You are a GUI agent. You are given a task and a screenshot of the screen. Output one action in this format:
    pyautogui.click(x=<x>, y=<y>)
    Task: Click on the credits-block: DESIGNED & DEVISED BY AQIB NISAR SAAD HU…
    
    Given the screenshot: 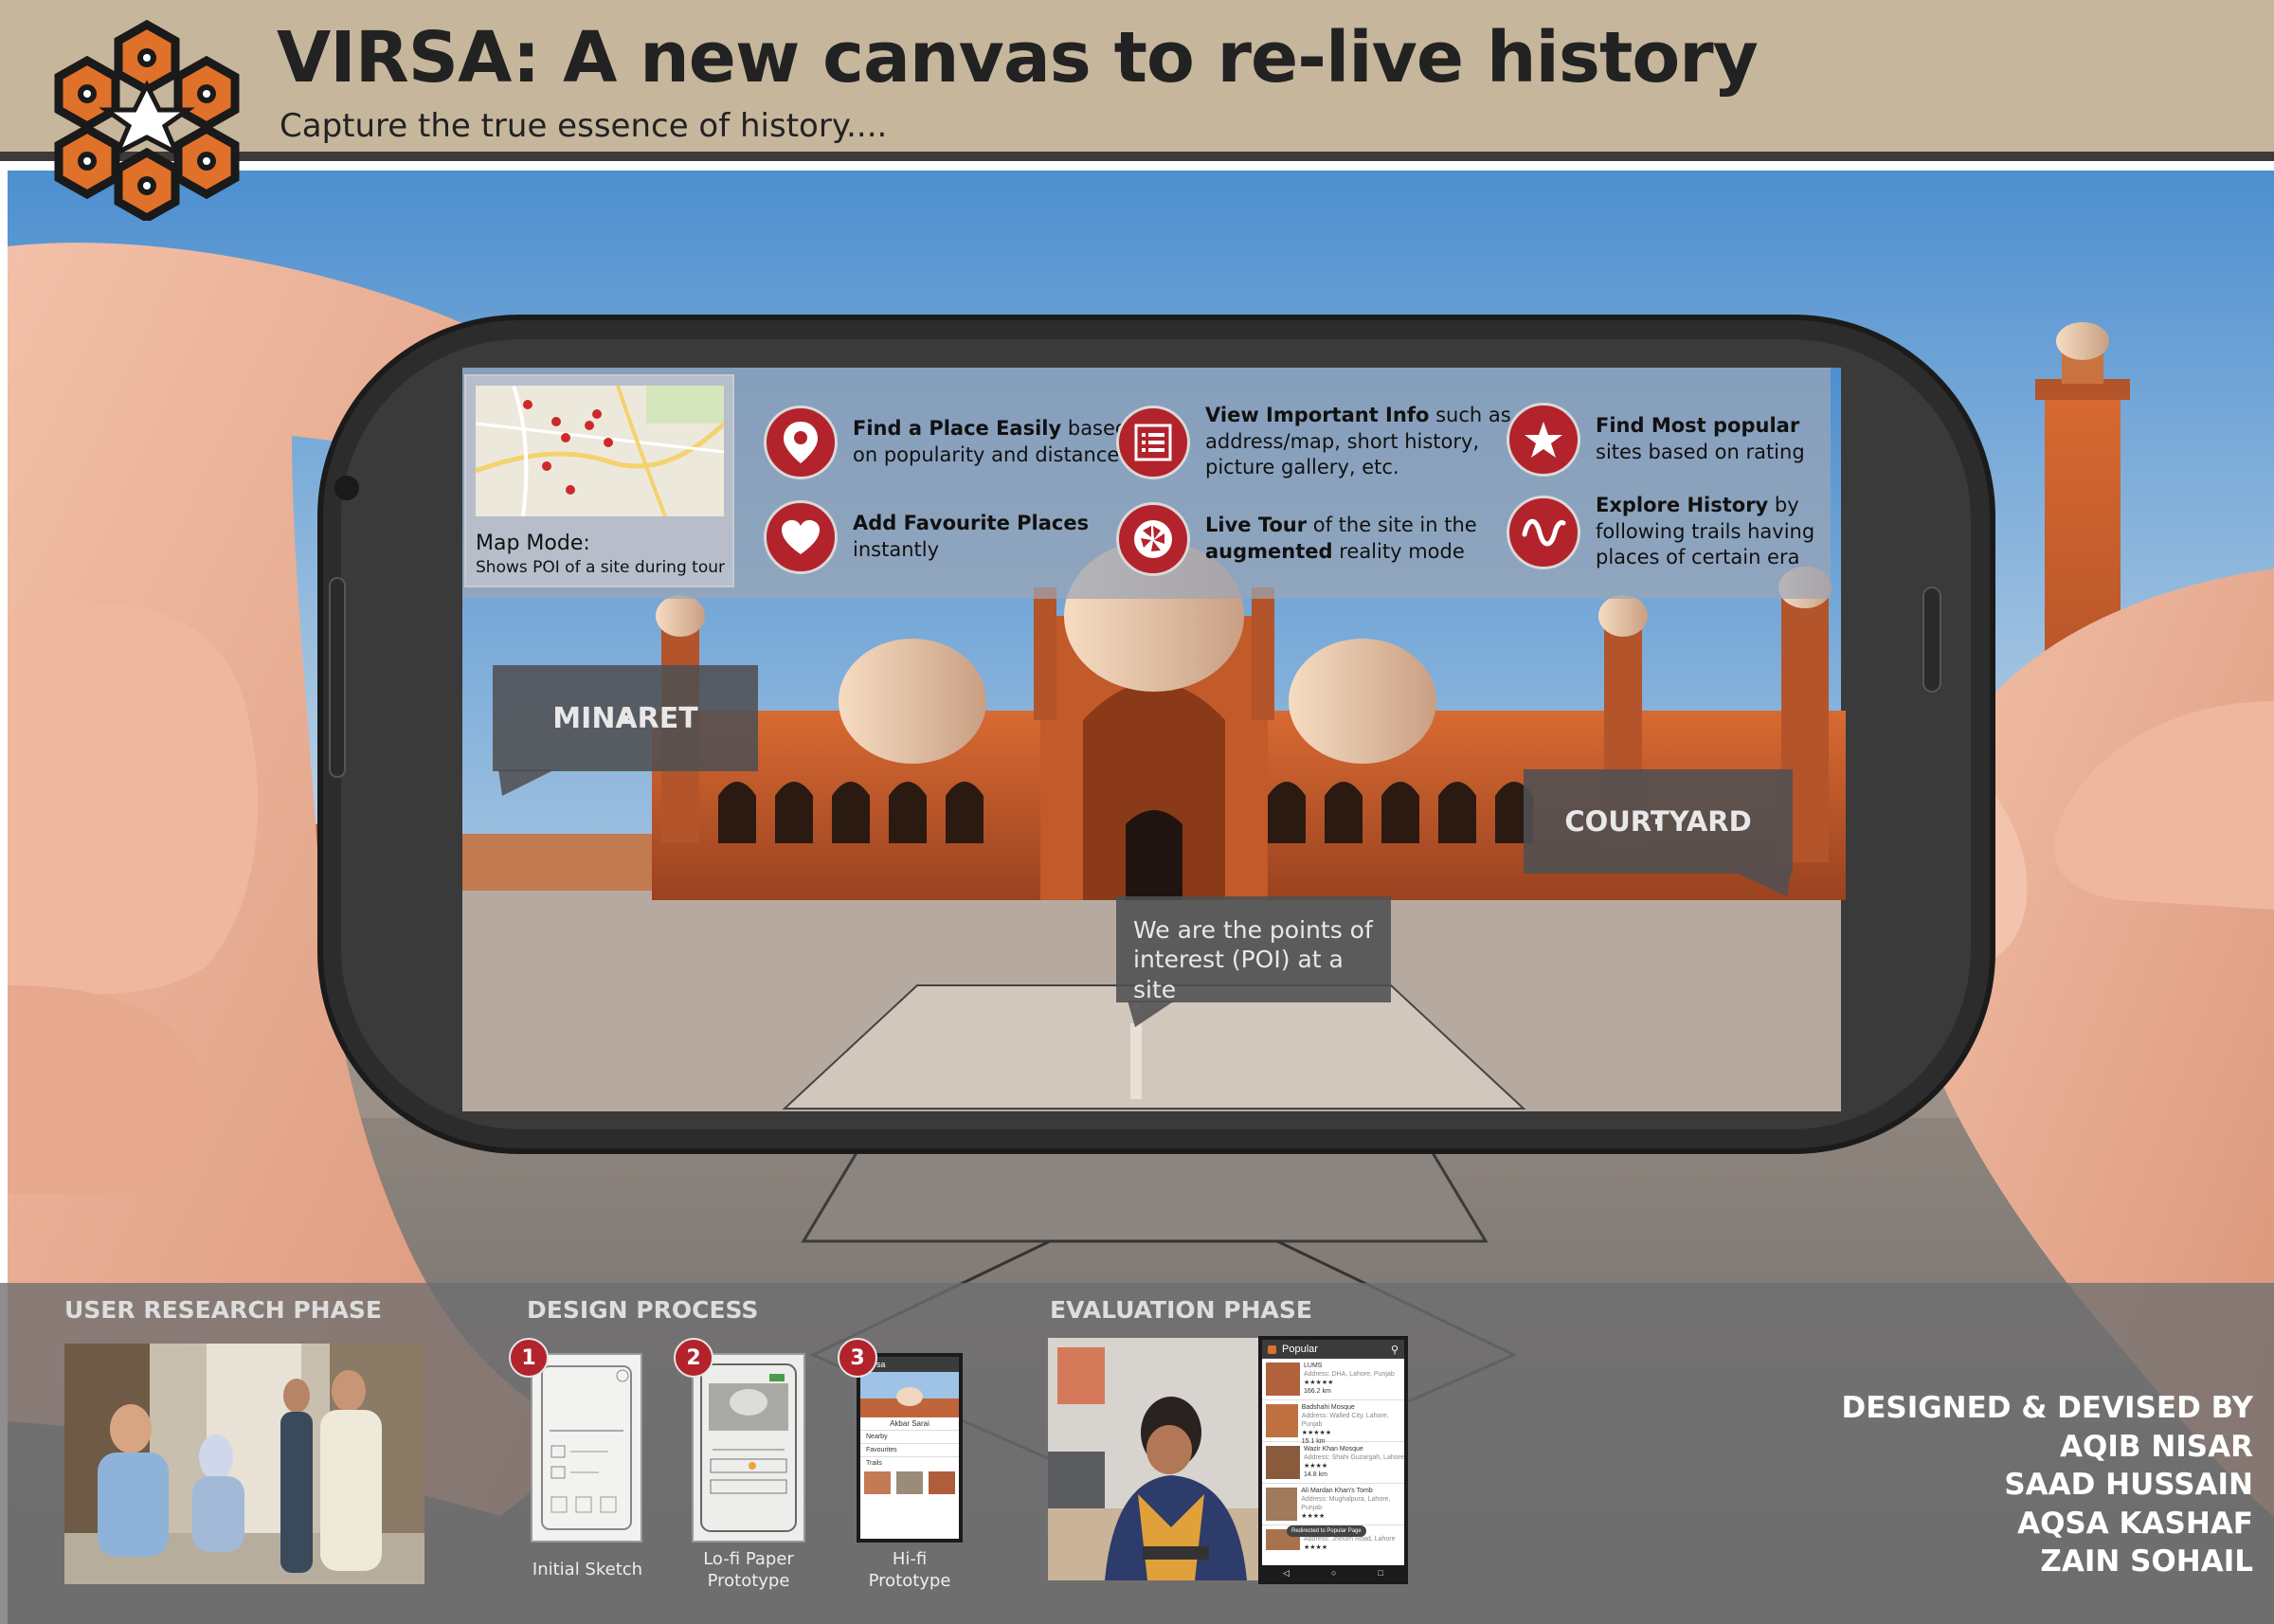 What is the action you would take?
    pyautogui.click(x=2047, y=1485)
    